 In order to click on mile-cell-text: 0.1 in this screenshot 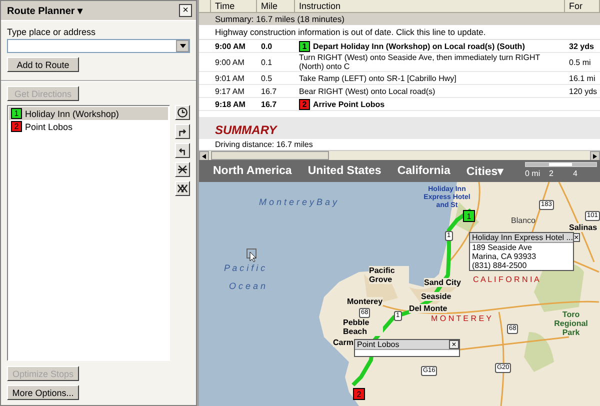, I will do `click(267, 62)`.